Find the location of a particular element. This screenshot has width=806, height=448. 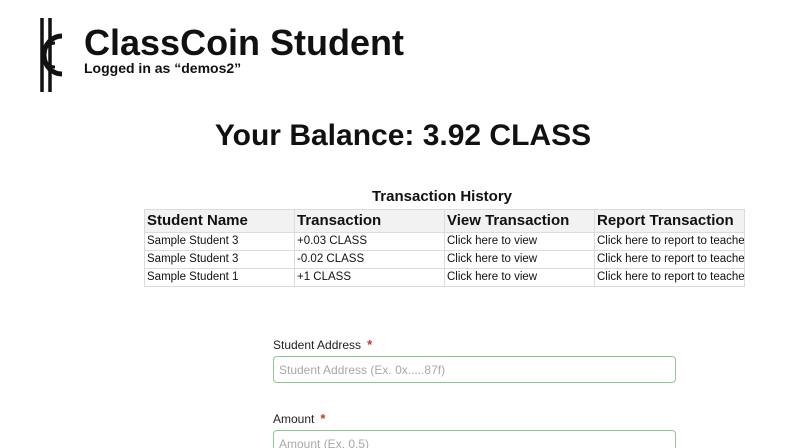

column-header-student-name: Student Name is located at coordinates (219, 221).